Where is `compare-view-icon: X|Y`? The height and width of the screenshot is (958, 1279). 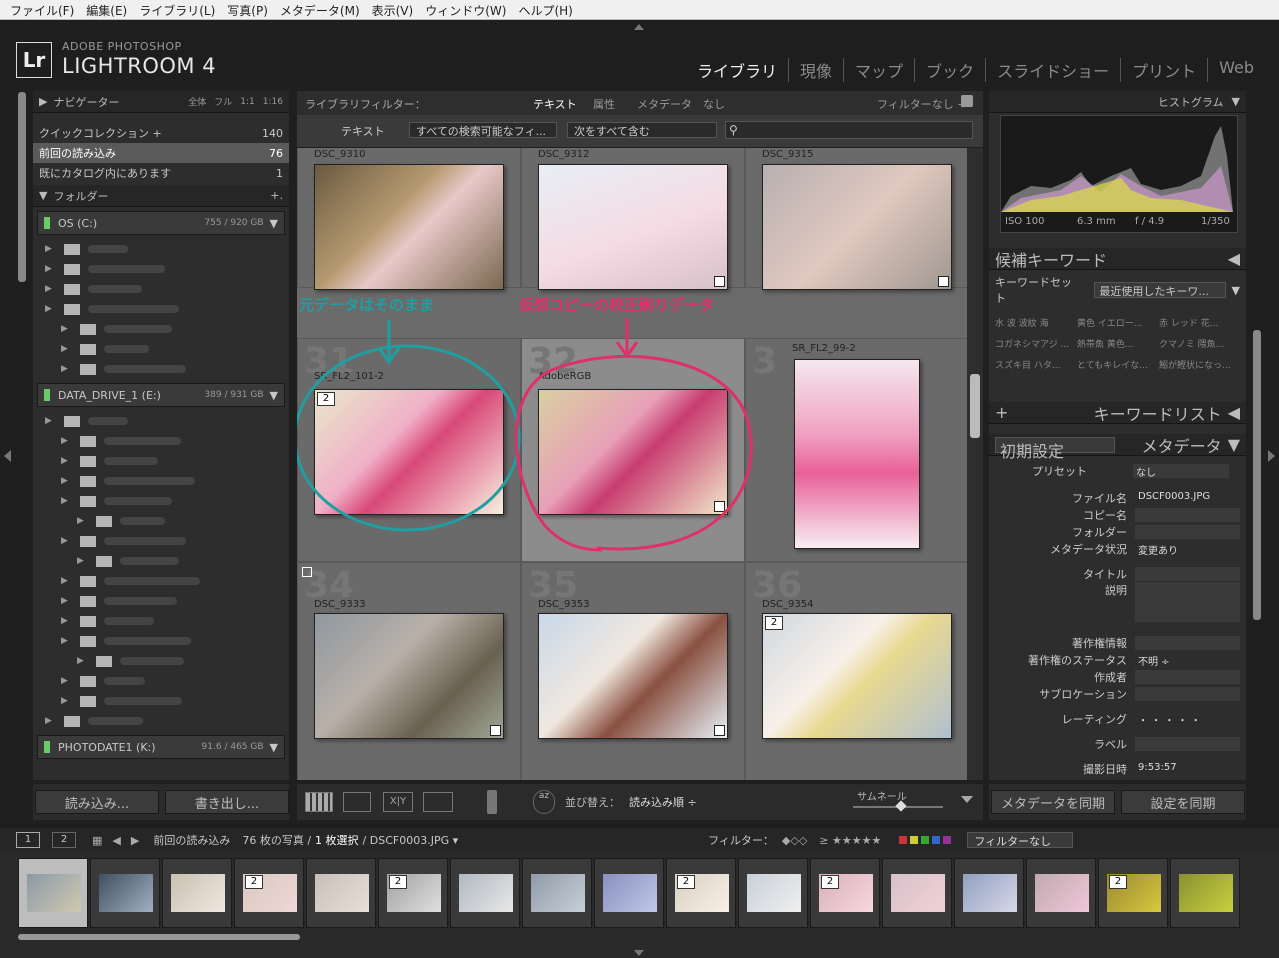
compare-view-icon: X|Y is located at coordinates (398, 802).